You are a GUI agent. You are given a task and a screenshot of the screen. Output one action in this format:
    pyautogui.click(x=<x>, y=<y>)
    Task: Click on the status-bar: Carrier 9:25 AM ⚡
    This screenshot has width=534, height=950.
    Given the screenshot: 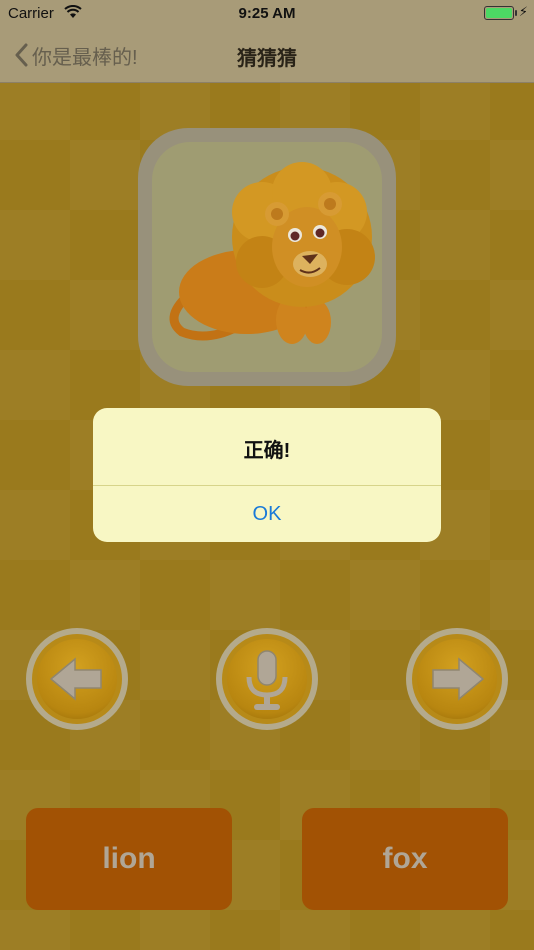 What is the action you would take?
    pyautogui.click(x=267, y=14)
    